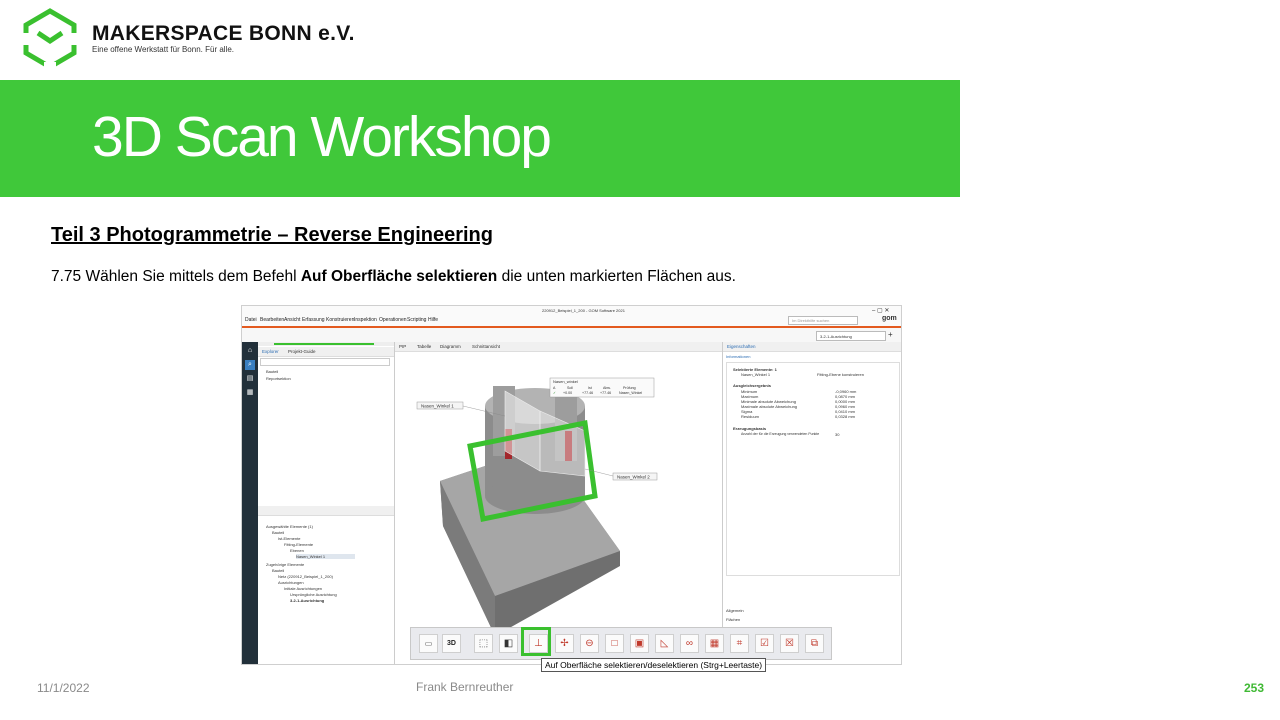 The width and height of the screenshot is (1280, 720). What do you see at coordinates (313, 320) in the screenshot?
I see `menu-erfassung: Erfassung` at bounding box center [313, 320].